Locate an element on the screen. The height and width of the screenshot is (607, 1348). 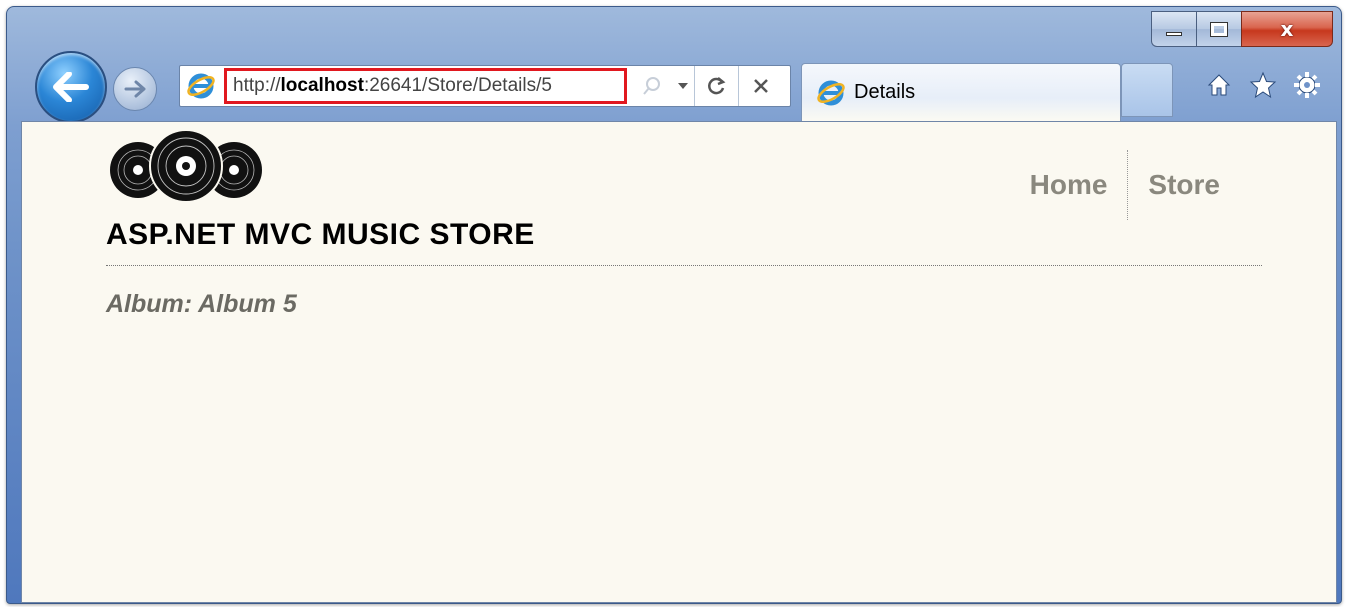
nav-store-link: Store is located at coordinates (1184, 185).